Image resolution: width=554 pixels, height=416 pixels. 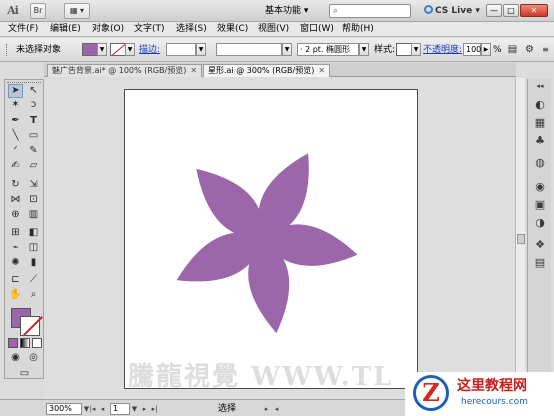 What do you see at coordinates (191, 29) in the screenshot?
I see `menu-select: 选择(S)` at bounding box center [191, 29].